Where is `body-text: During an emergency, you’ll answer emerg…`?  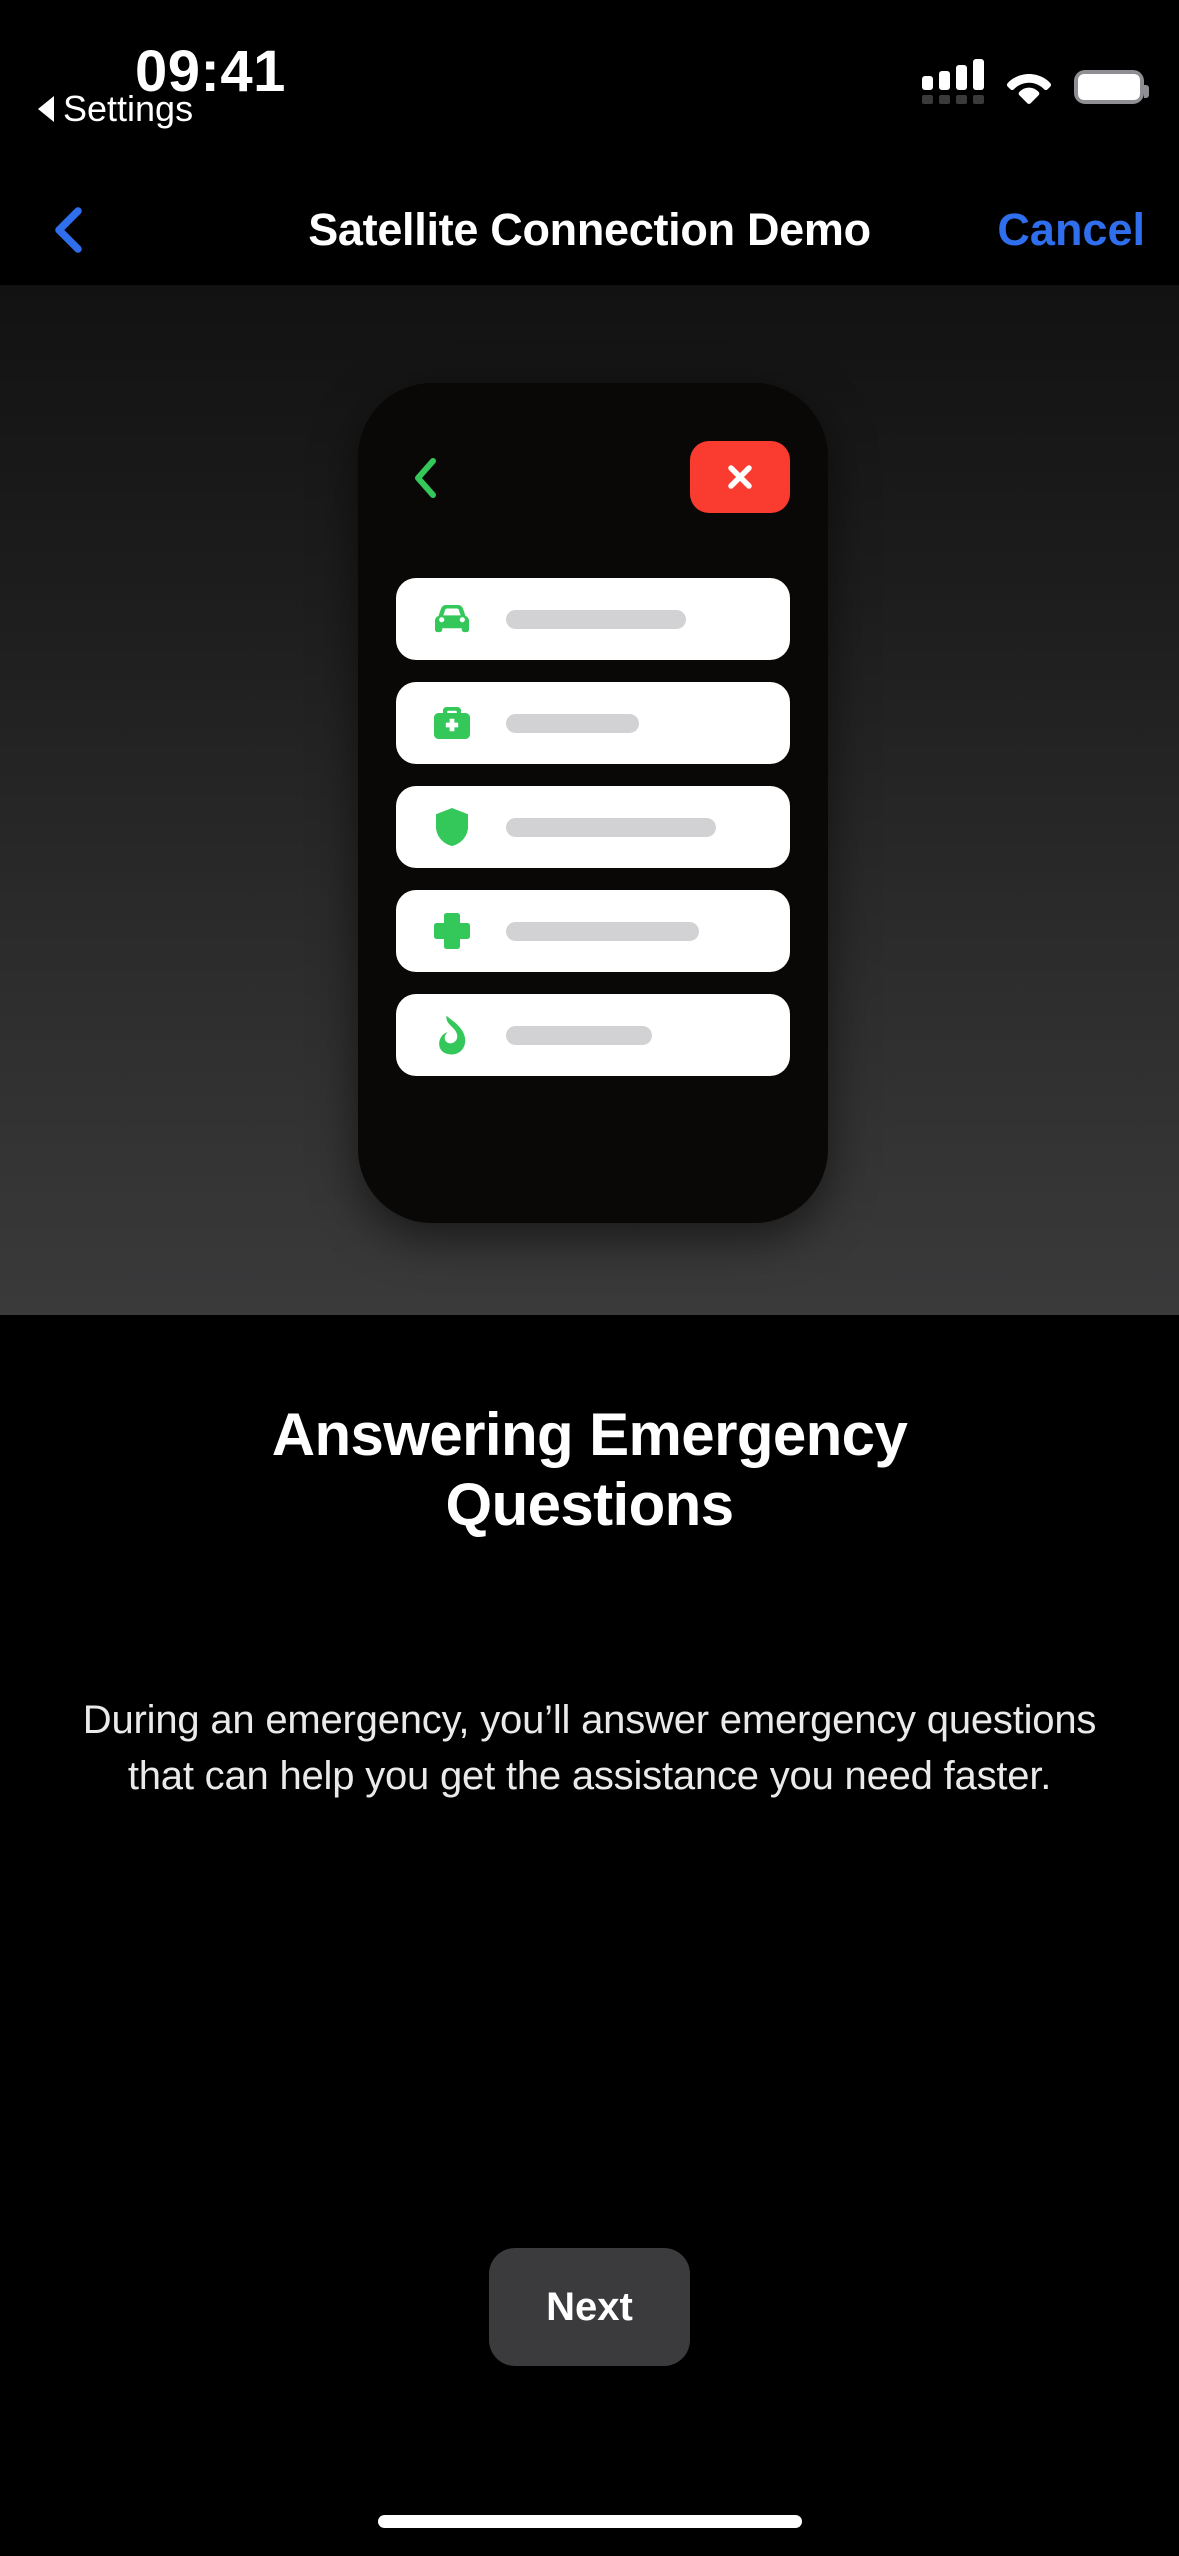 body-text: During an emergency, you’ll answer emerg… is located at coordinates (589, 1748).